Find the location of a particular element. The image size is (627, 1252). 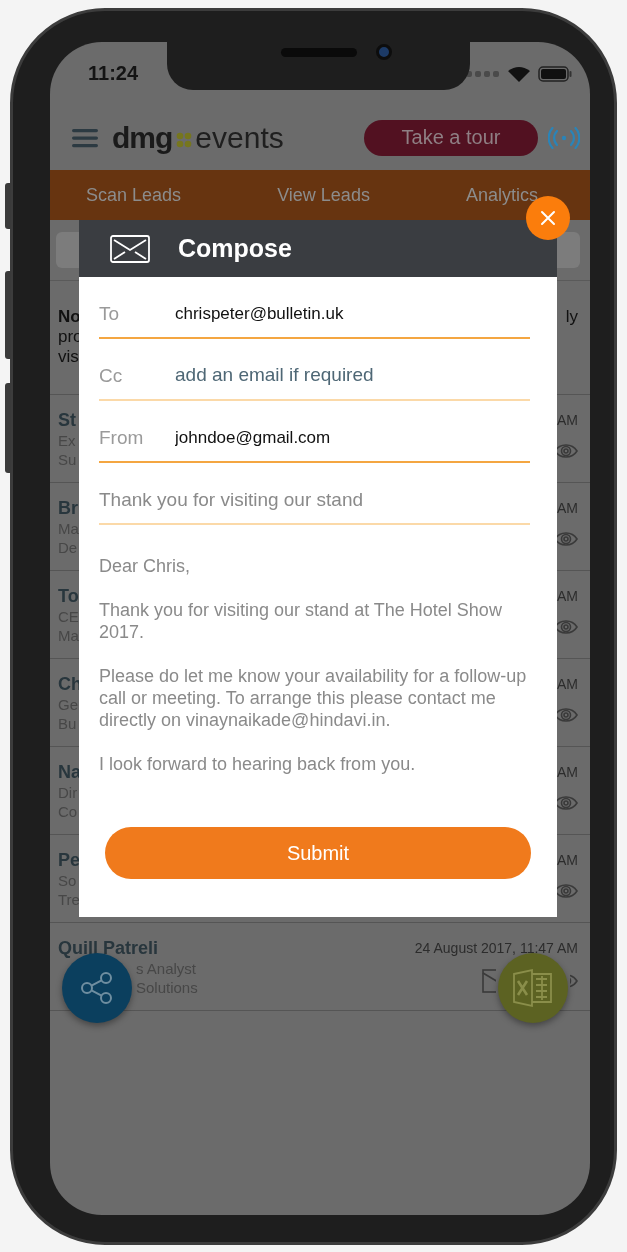

notice-text: No is located at coordinates (70, 317).